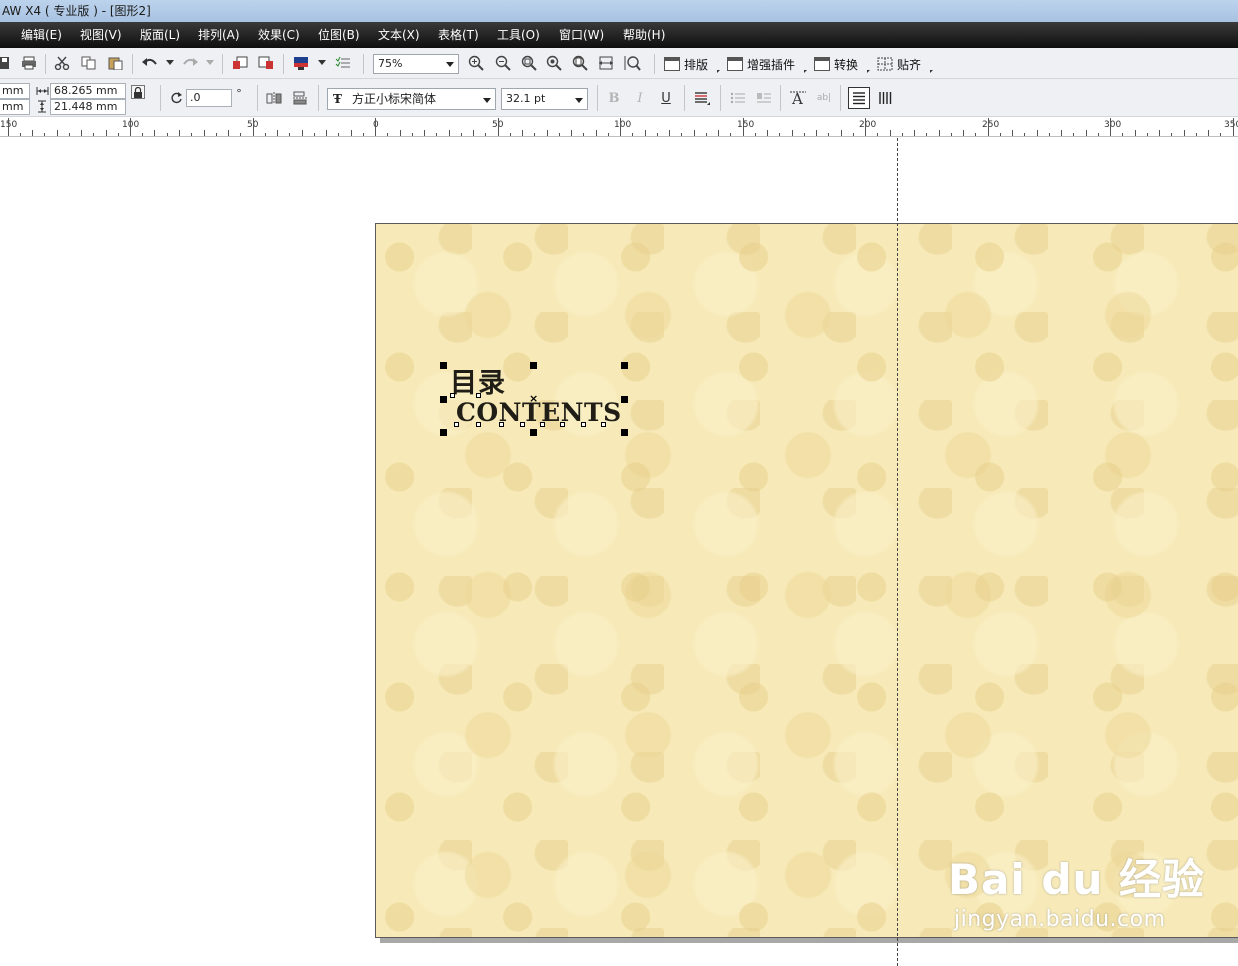 The width and height of the screenshot is (1238, 966). What do you see at coordinates (746, 125) in the screenshot?
I see `ruler-label: 150` at bounding box center [746, 125].